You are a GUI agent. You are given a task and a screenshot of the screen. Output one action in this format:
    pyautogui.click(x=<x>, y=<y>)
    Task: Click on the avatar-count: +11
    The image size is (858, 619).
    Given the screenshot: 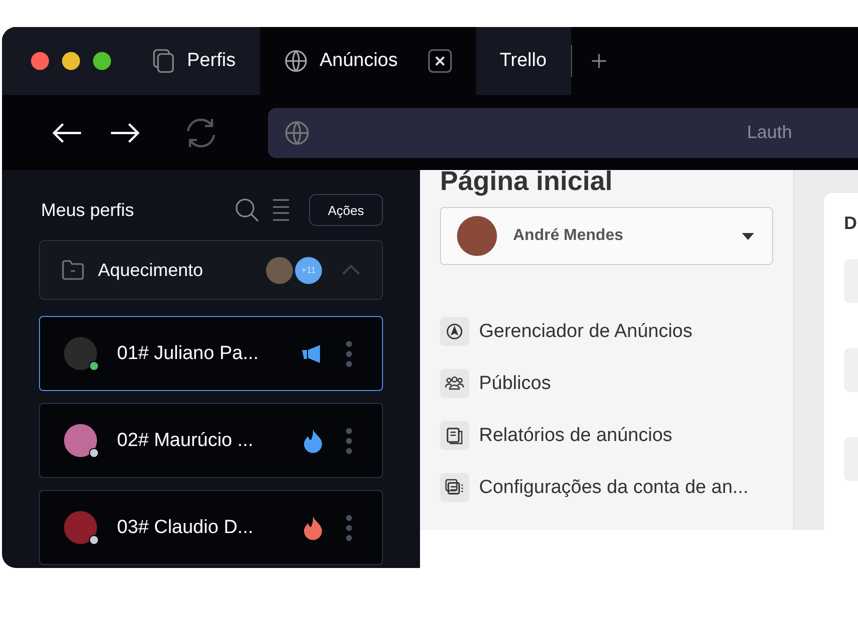 What is the action you would take?
    pyautogui.click(x=308, y=270)
    